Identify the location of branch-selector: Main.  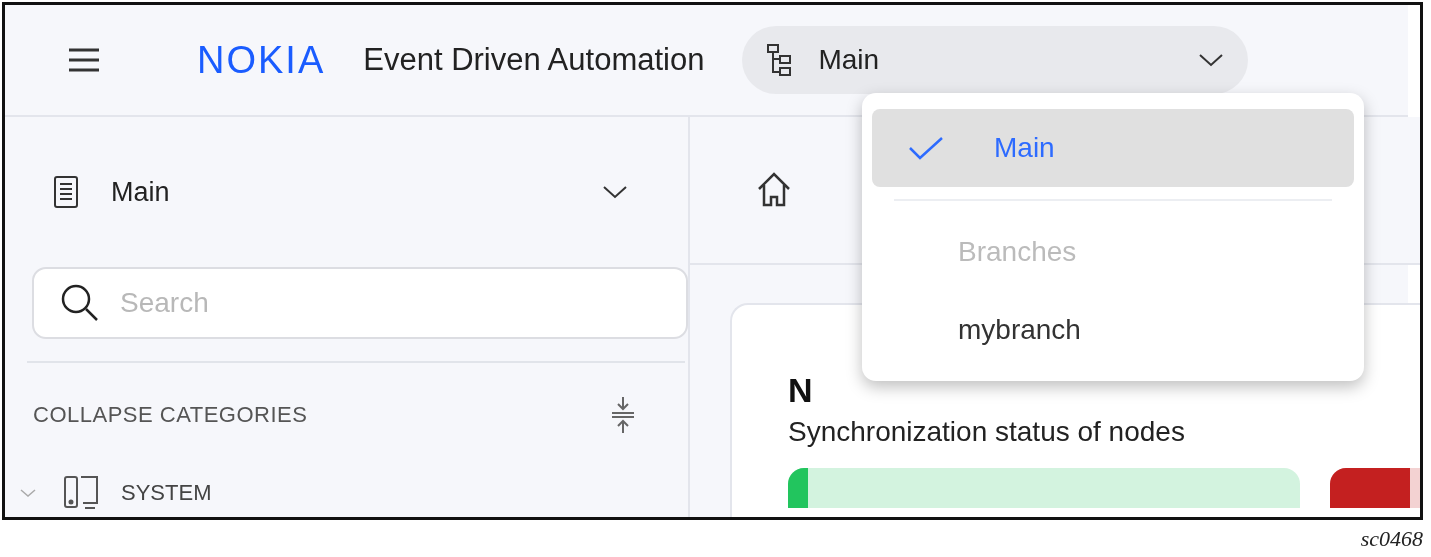
(995, 60).